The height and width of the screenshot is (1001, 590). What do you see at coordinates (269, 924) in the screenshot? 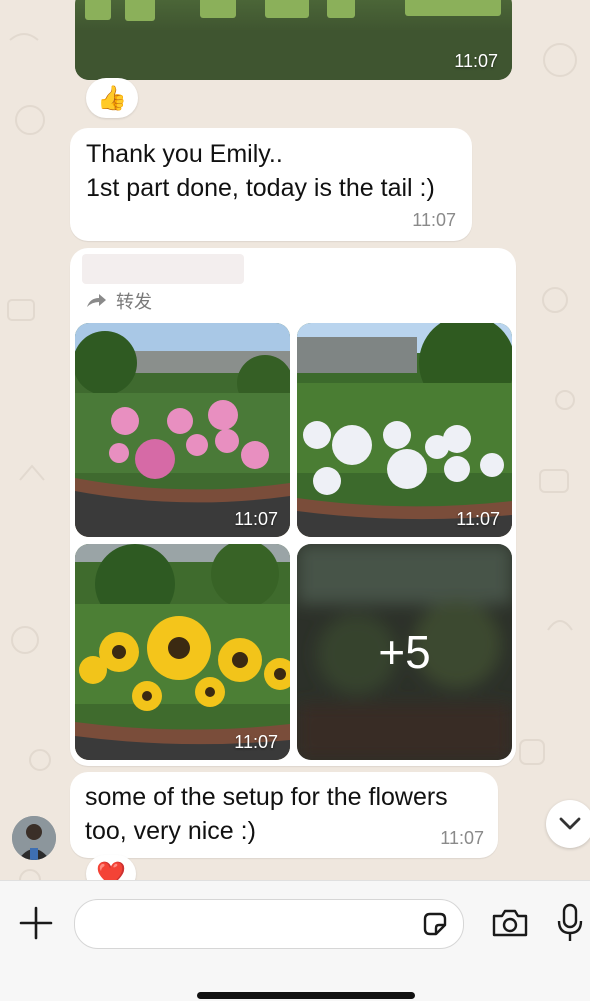
I see `message-input` at bounding box center [269, 924].